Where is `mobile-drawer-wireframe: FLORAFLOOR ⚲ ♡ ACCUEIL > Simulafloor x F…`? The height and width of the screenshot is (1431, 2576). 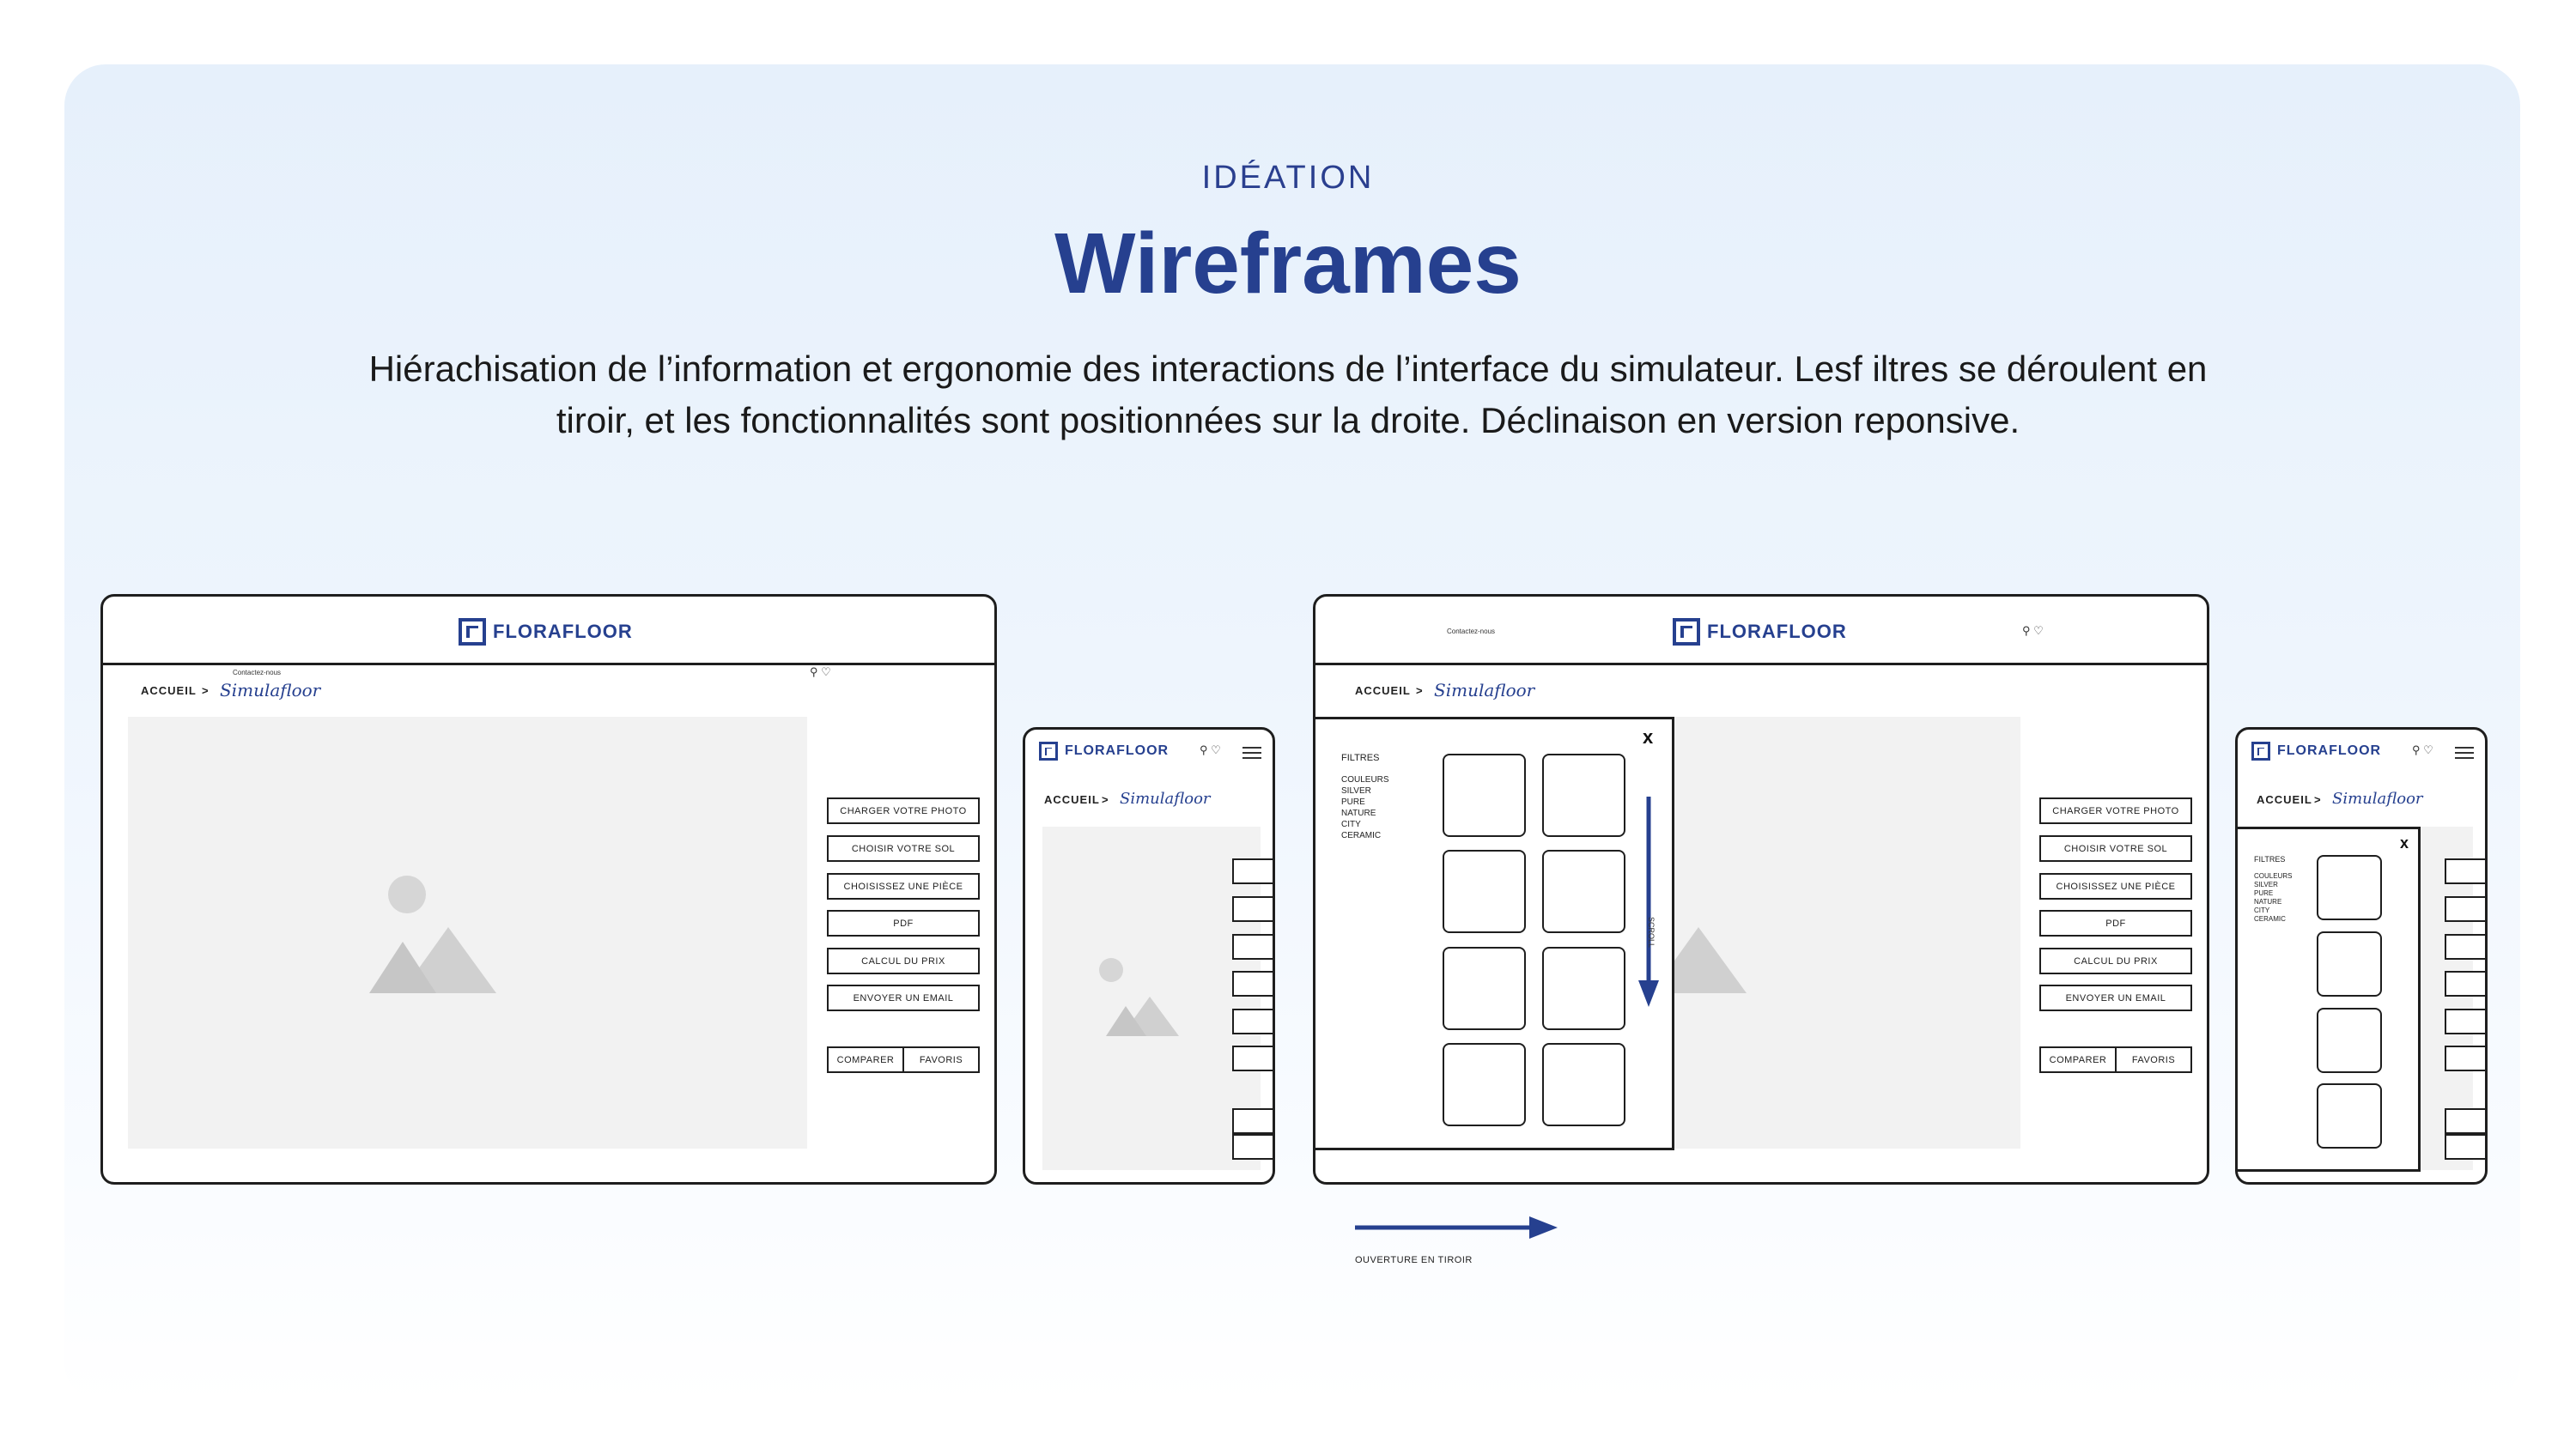 mobile-drawer-wireframe: FLORAFLOOR ⚲ ♡ ACCUEIL > Simulafloor x F… is located at coordinates (2361, 956).